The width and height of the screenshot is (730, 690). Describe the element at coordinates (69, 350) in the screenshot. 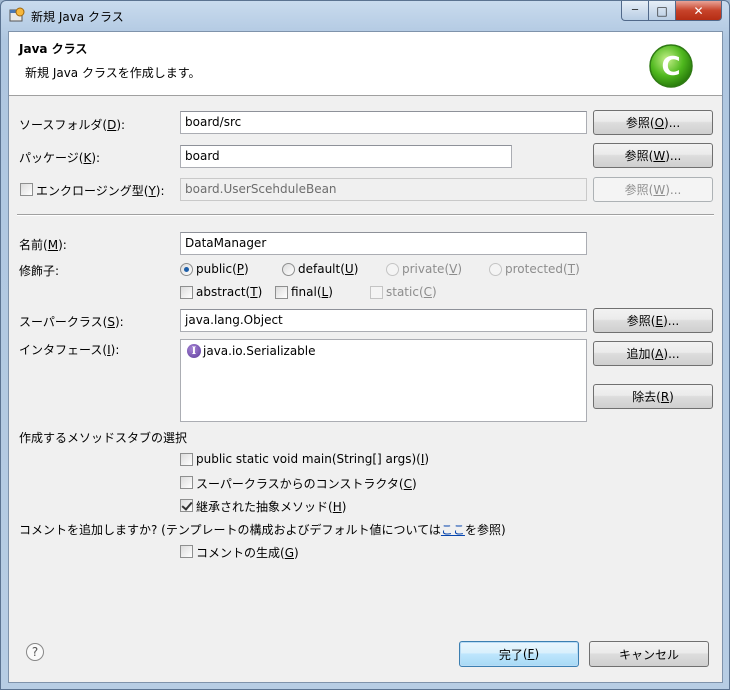

I see `interfaces-label: インタフェース(I):` at that location.